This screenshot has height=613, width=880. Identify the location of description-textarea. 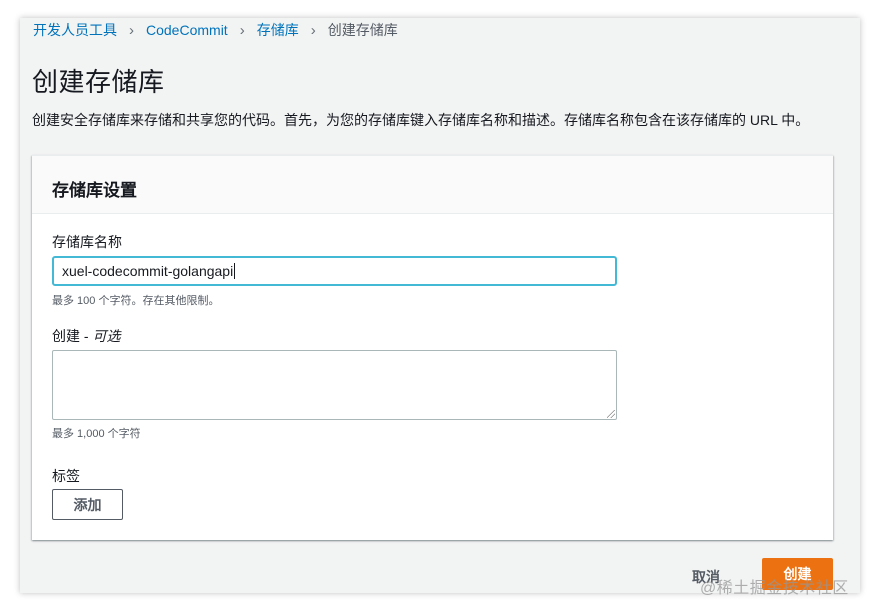
(334, 385).